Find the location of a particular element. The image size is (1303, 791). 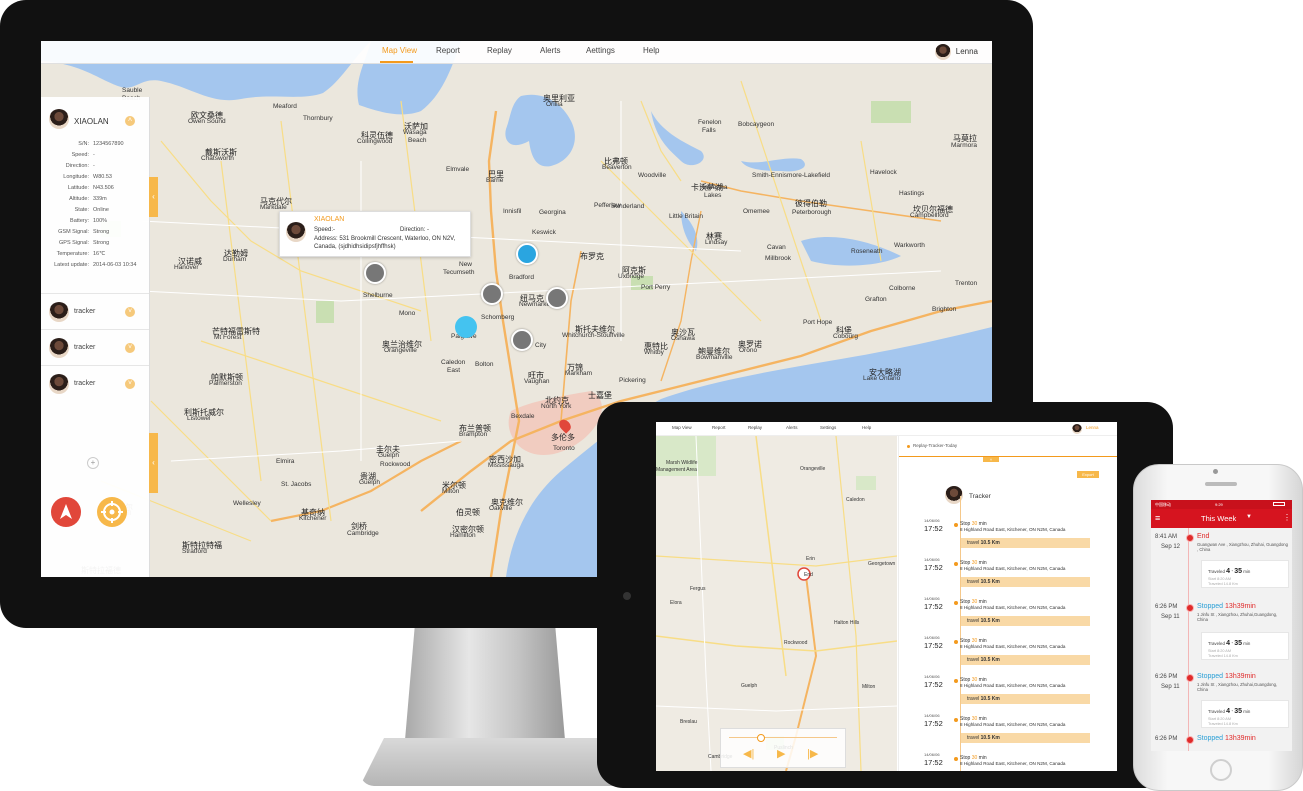

tablet-camera is located at coordinates (627, 596).